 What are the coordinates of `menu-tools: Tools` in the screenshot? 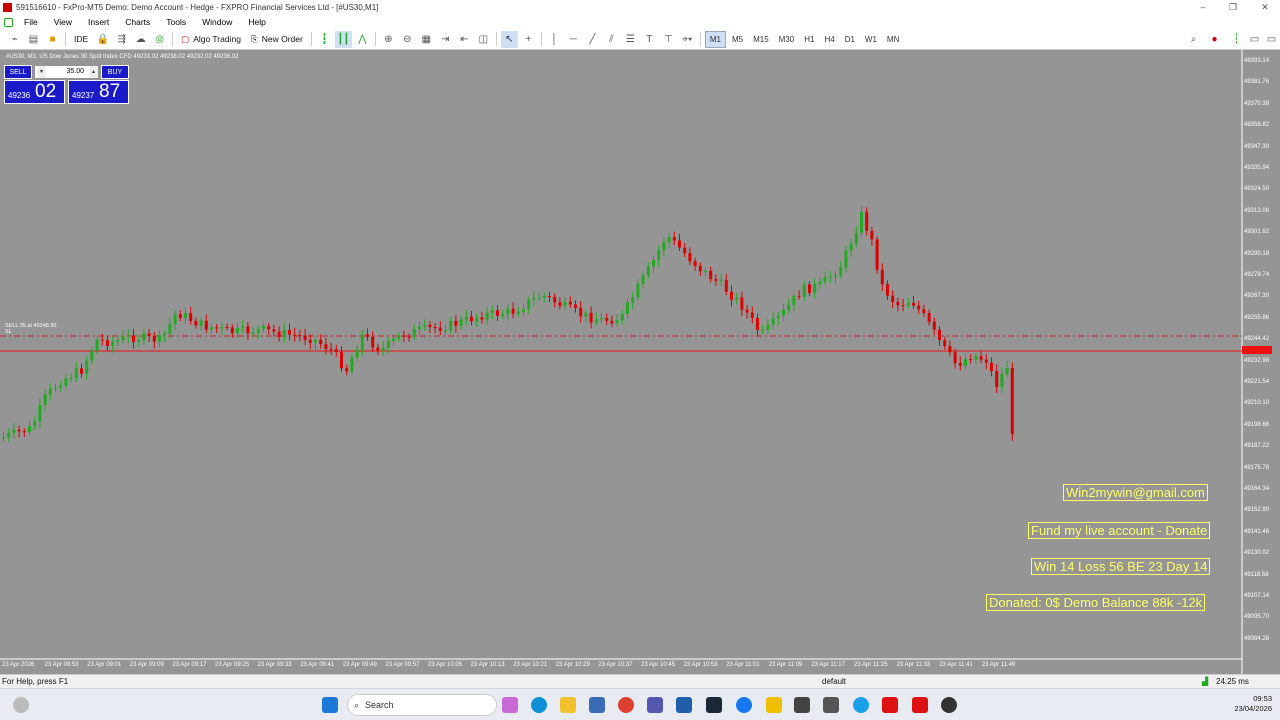 It's located at (176, 22).